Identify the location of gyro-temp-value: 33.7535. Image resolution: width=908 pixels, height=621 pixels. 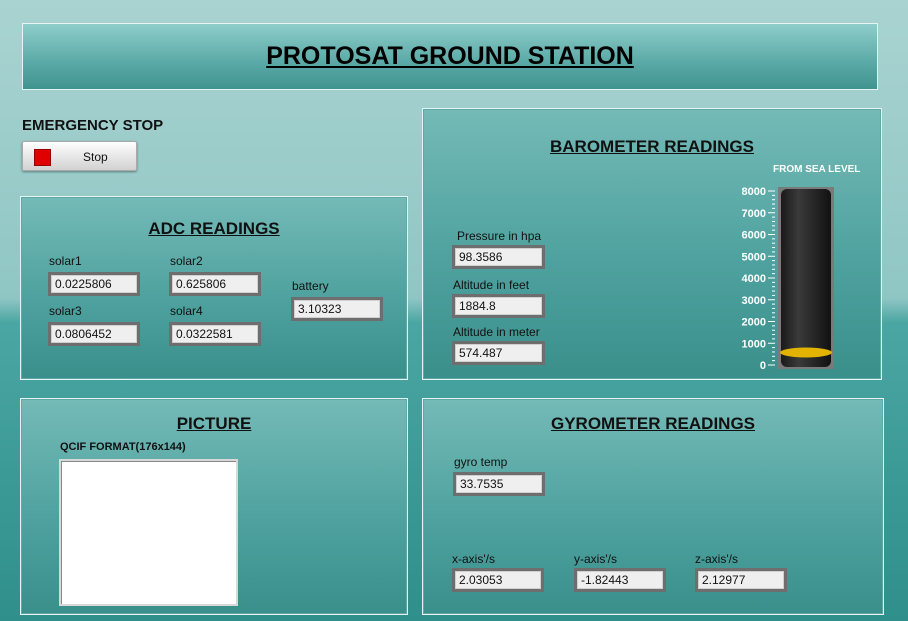
(499, 484).